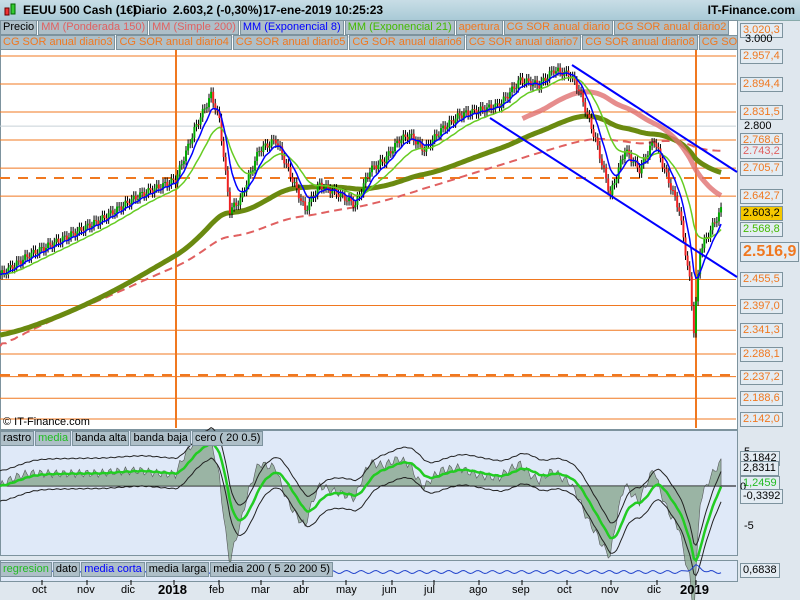 This screenshot has width=800, height=600. Describe the element at coordinates (761, 113) in the screenshot. I see `level-label: 2.831,5` at that location.